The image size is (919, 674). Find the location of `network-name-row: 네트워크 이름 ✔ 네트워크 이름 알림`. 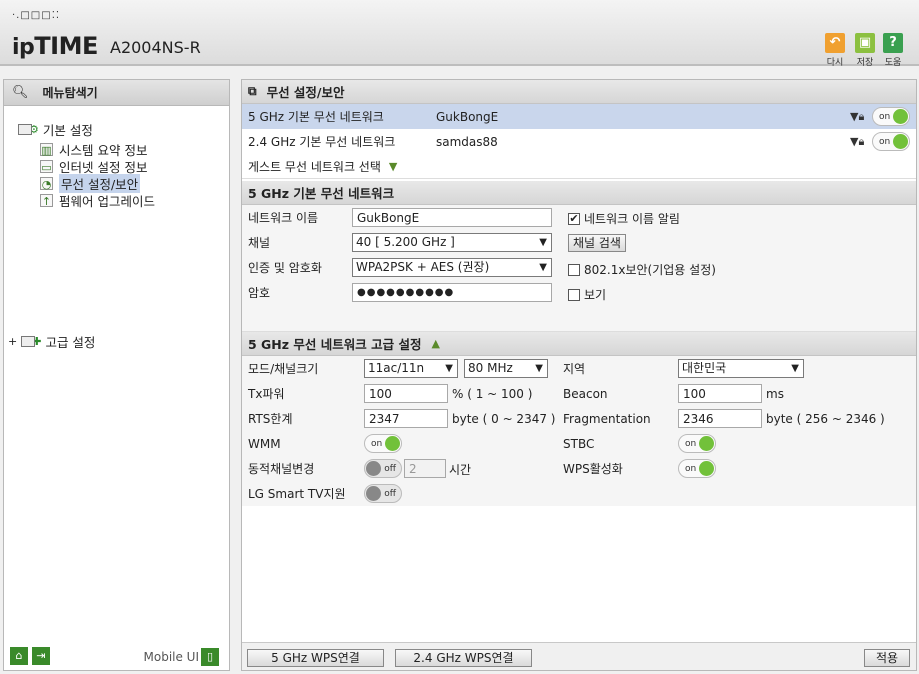

network-name-row: 네트워크 이름 ✔ 네트워크 이름 알림 is located at coordinates (579, 217).